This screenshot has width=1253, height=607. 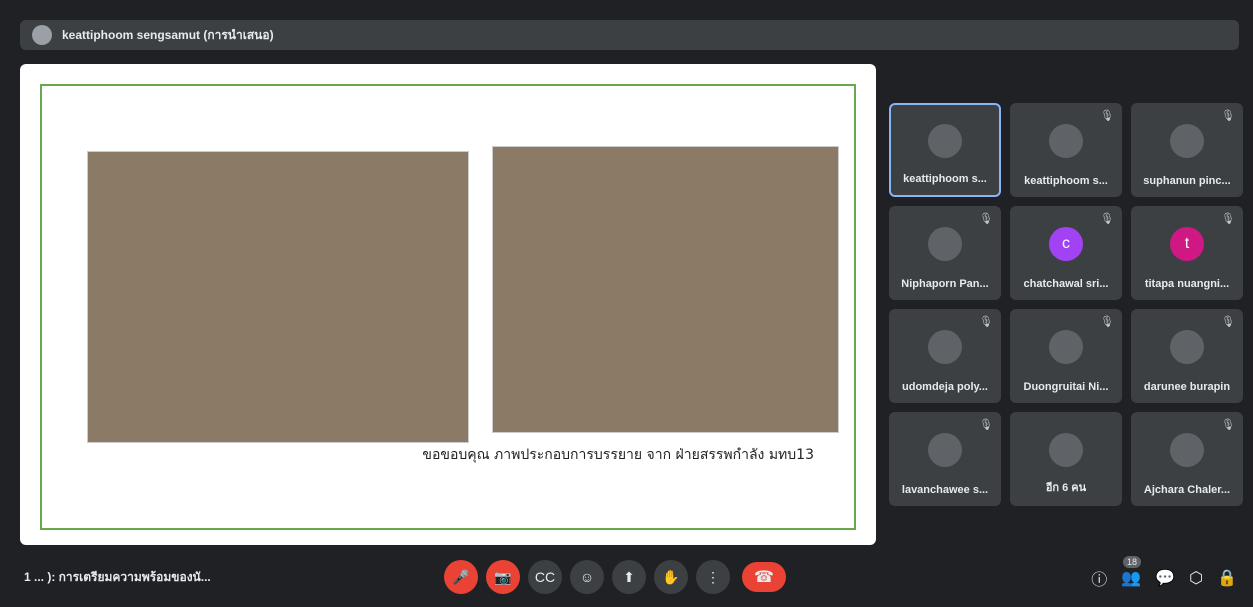 What do you see at coordinates (1131, 562) in the screenshot?
I see `people-count-badge: 18` at bounding box center [1131, 562].